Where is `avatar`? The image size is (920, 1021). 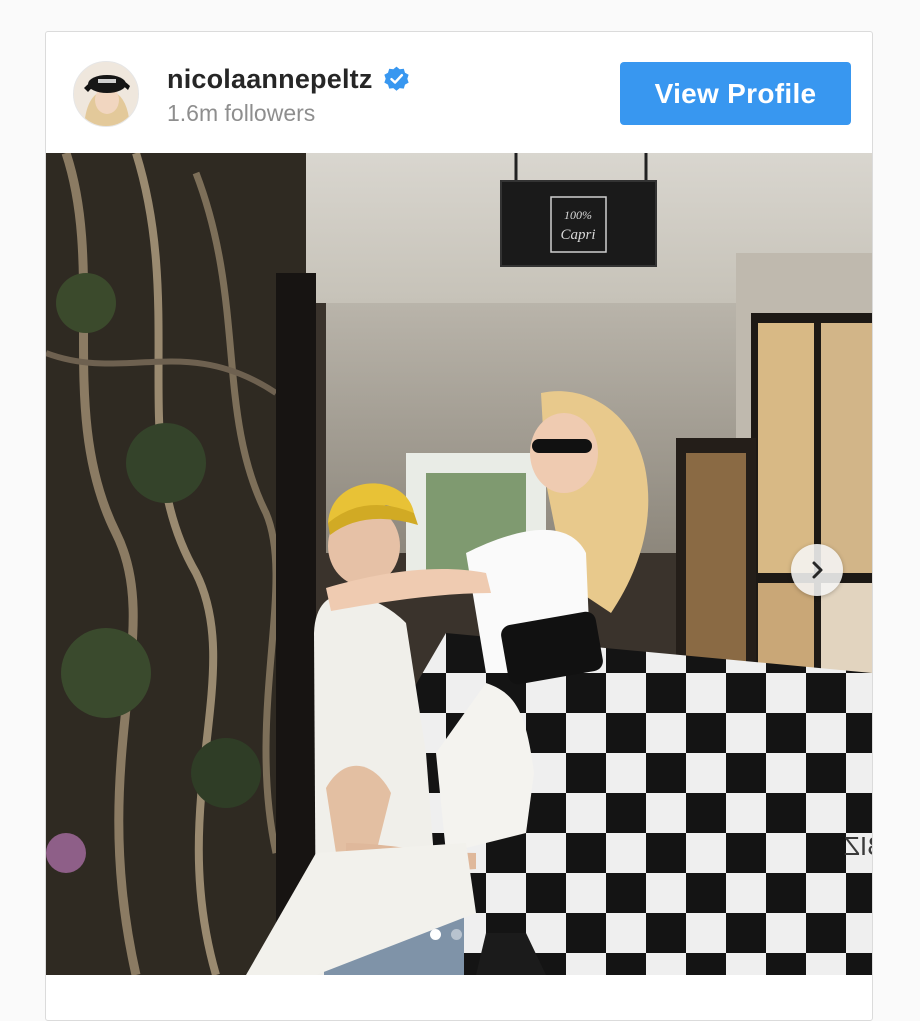 avatar is located at coordinates (106, 94).